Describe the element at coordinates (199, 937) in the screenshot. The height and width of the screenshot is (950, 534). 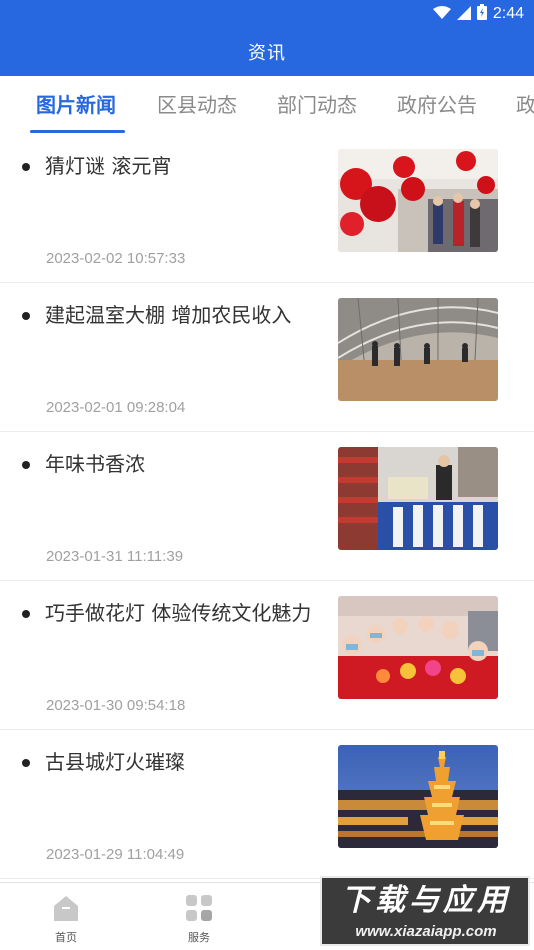
I see `nav-service-label: 服务` at that location.